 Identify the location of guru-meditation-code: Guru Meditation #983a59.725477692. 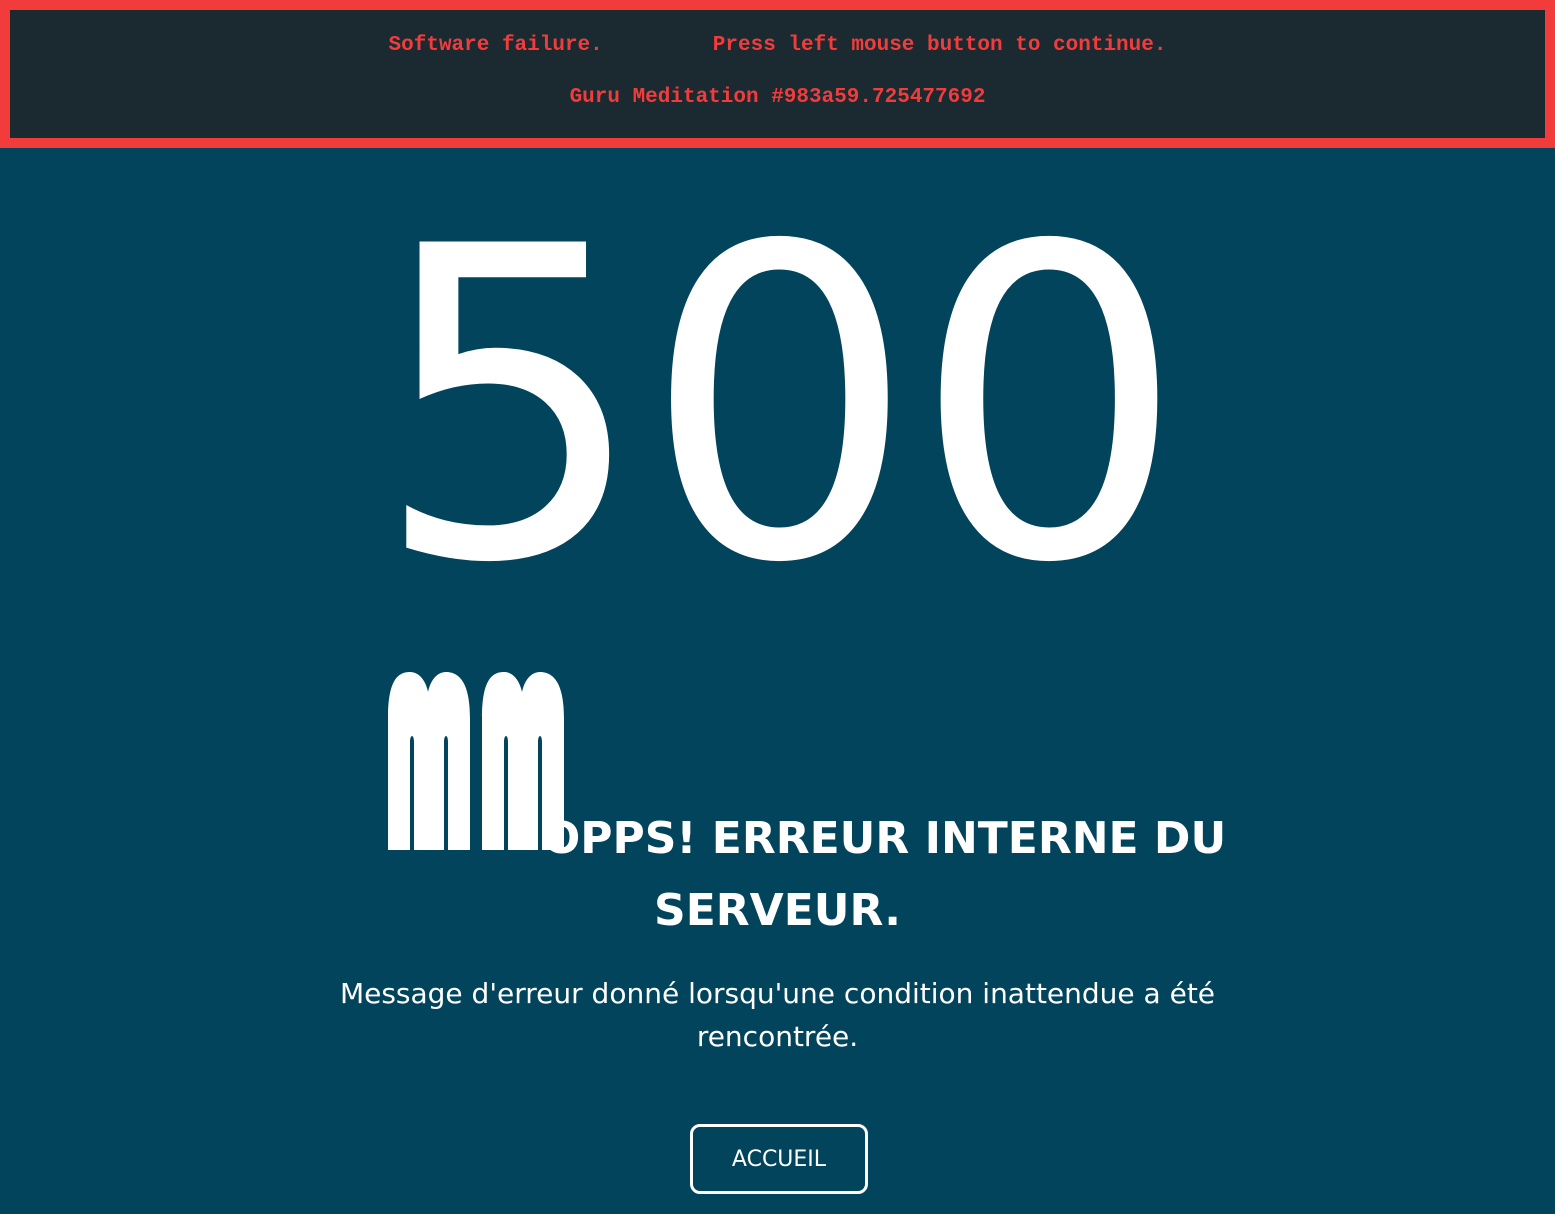
(777, 97).